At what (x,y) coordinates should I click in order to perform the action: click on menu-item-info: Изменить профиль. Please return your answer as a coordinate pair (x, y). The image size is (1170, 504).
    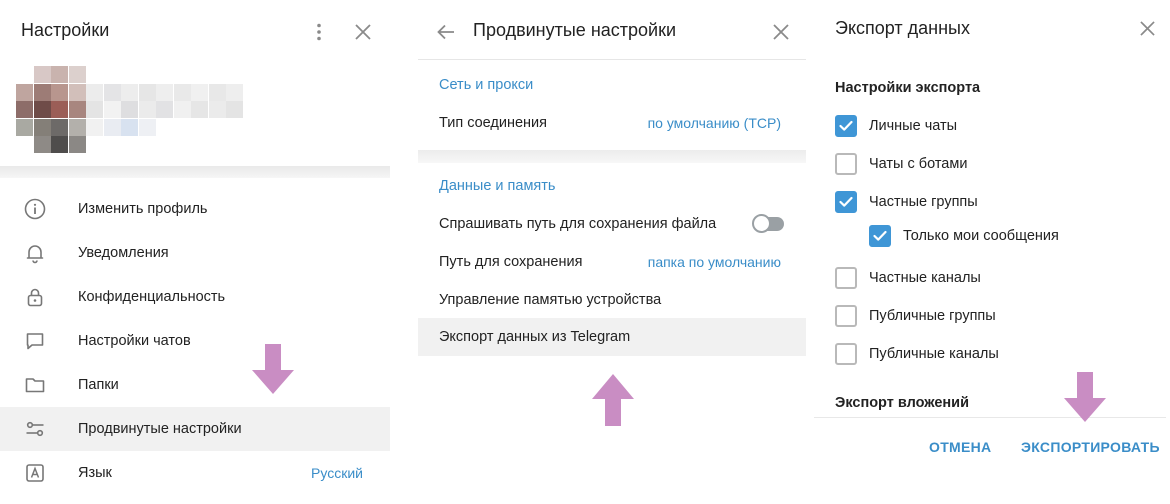
    Looking at the image, I should click on (195, 209).